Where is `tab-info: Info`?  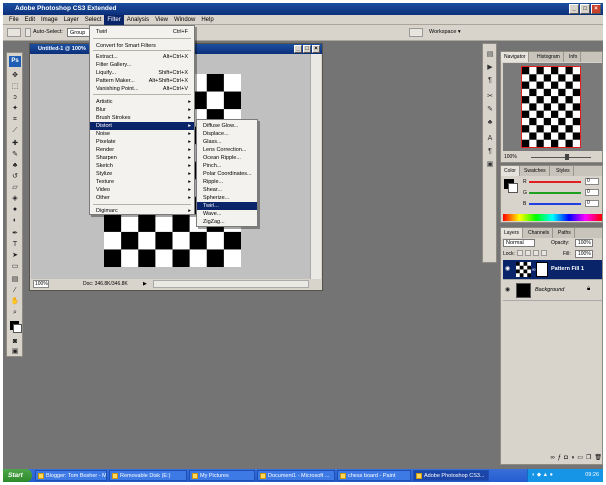 tab-info: Info is located at coordinates (574, 57).